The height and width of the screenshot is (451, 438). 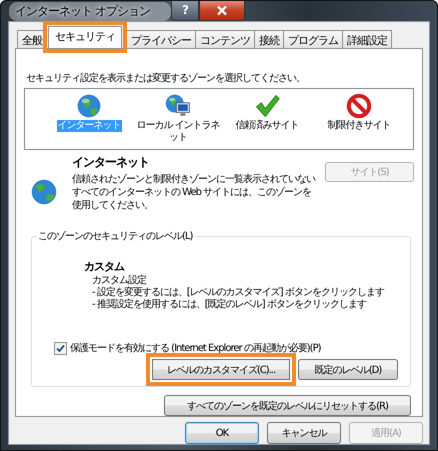 What do you see at coordinates (115, 236) in the screenshot?
I see `group-legend: このゾーンのセキュリティのレベル(L)` at bounding box center [115, 236].